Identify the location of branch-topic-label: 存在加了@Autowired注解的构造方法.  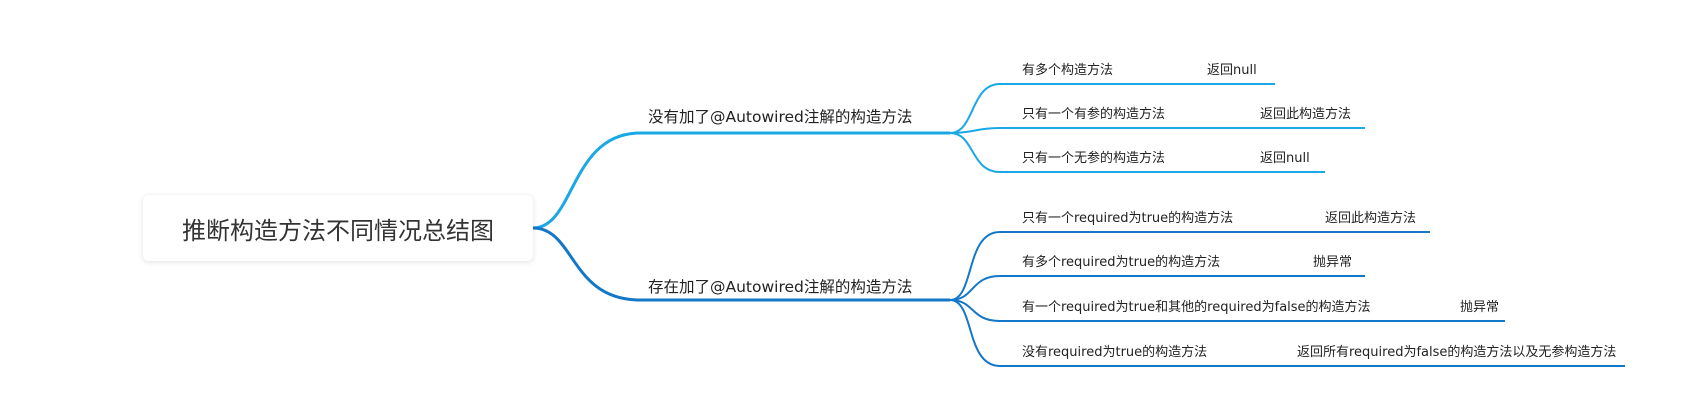
(780, 287).